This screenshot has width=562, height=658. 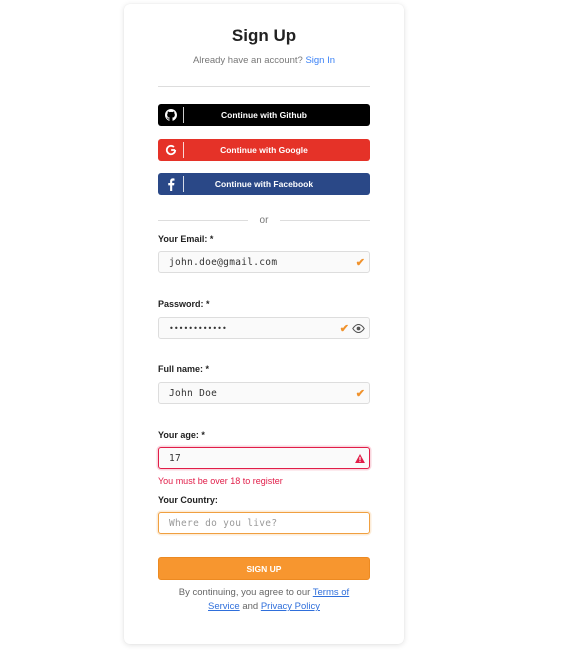 I want to click on signin-prompt: Already have an account? Sign In, so click(x=264, y=60).